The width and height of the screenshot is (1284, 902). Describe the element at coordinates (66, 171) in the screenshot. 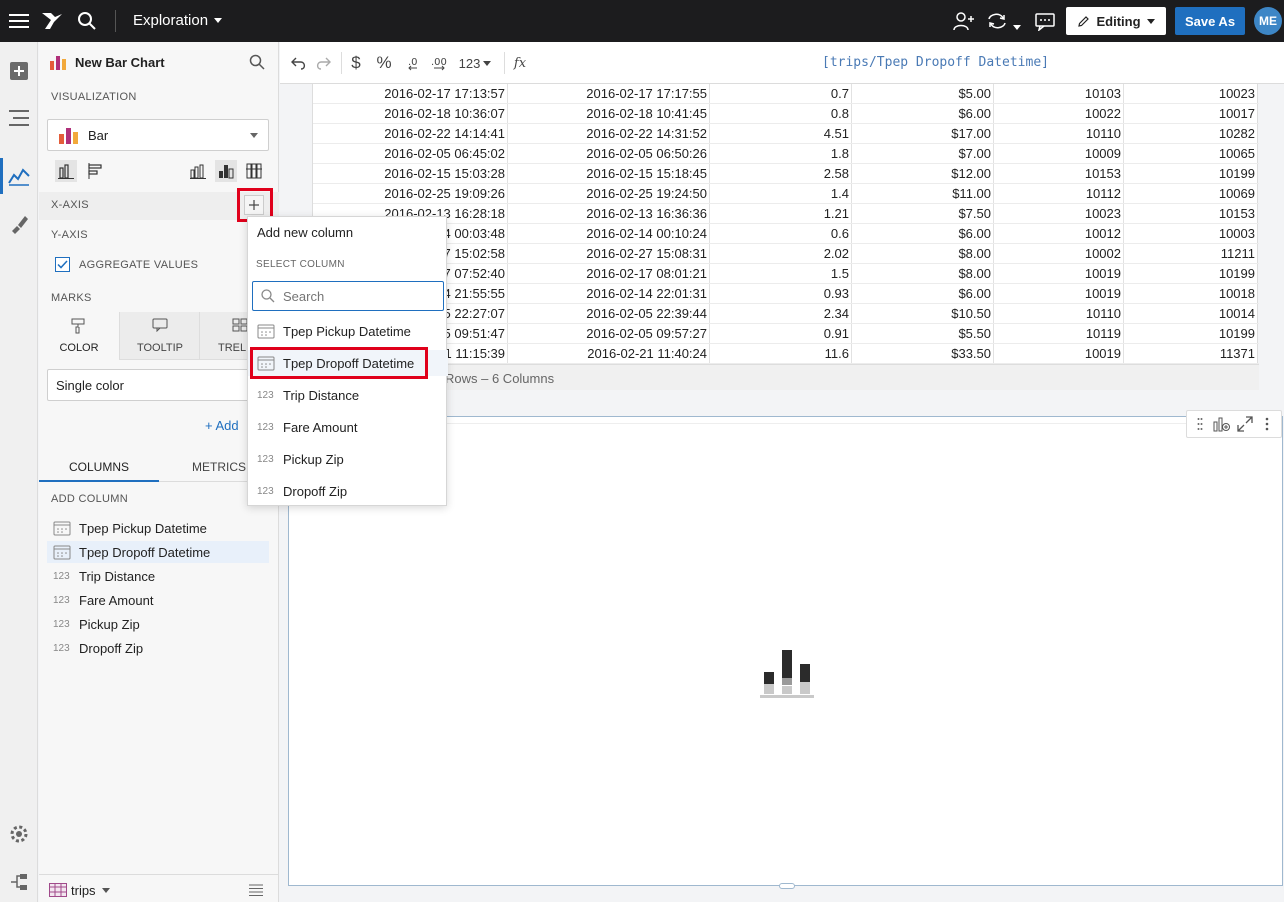

I see `vertical-bar-icon` at that location.